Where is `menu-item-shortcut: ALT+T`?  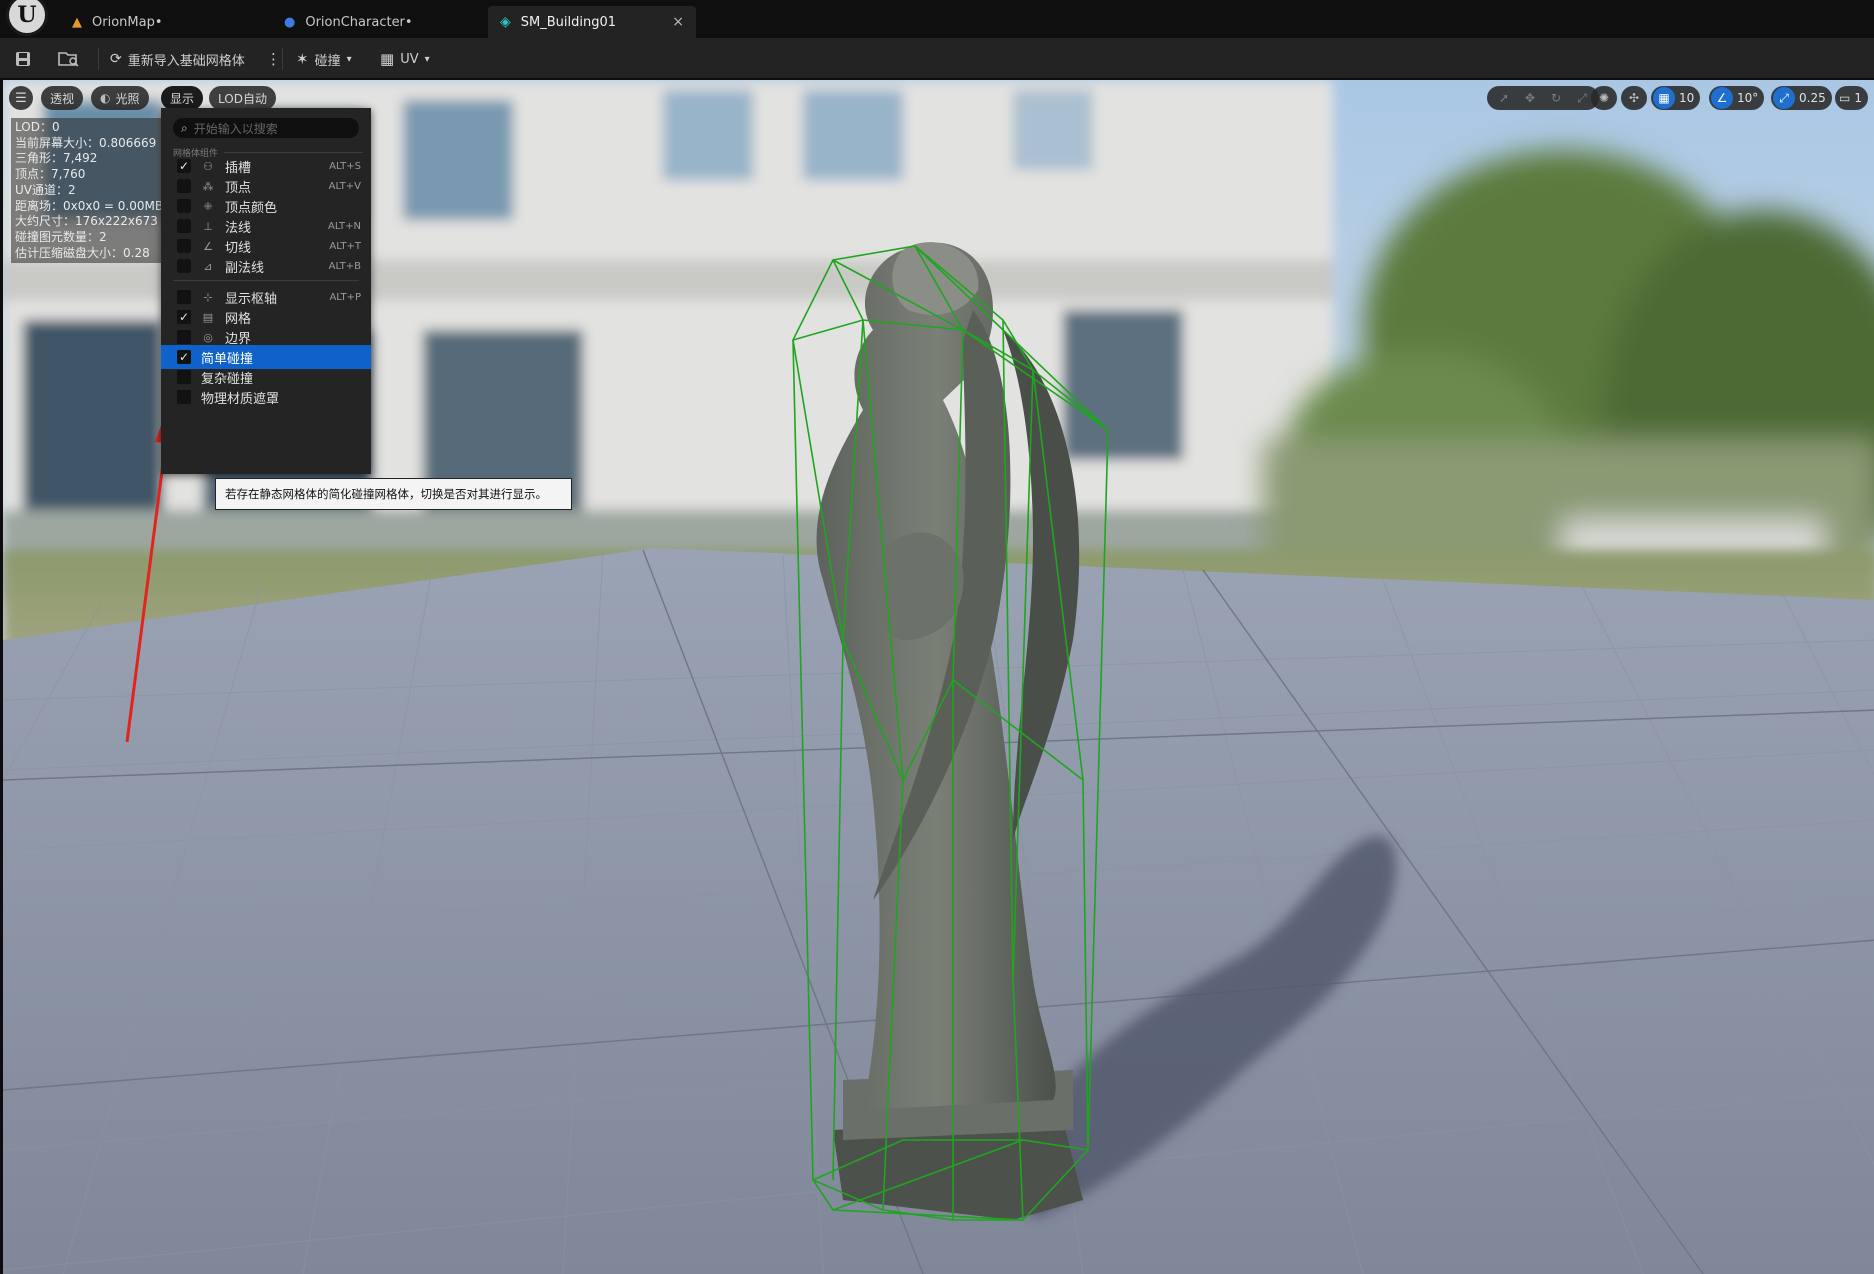 menu-item-shortcut: ALT+T is located at coordinates (345, 246).